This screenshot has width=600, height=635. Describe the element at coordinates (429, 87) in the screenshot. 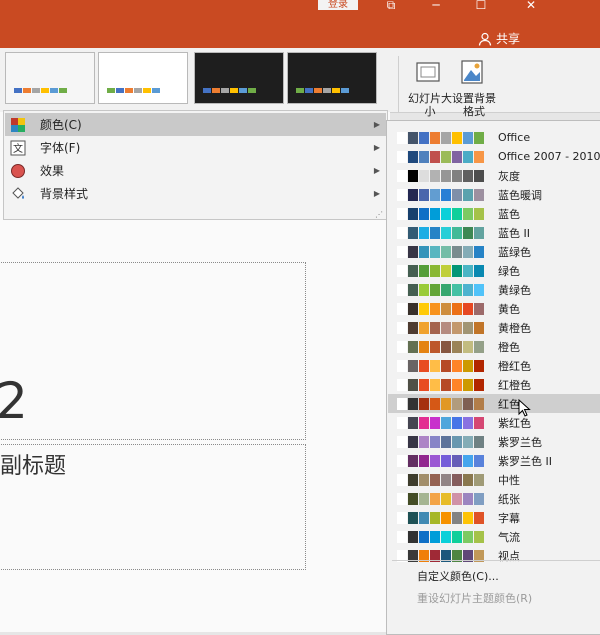

I see `slide-size-button: 幻灯片大小` at that location.